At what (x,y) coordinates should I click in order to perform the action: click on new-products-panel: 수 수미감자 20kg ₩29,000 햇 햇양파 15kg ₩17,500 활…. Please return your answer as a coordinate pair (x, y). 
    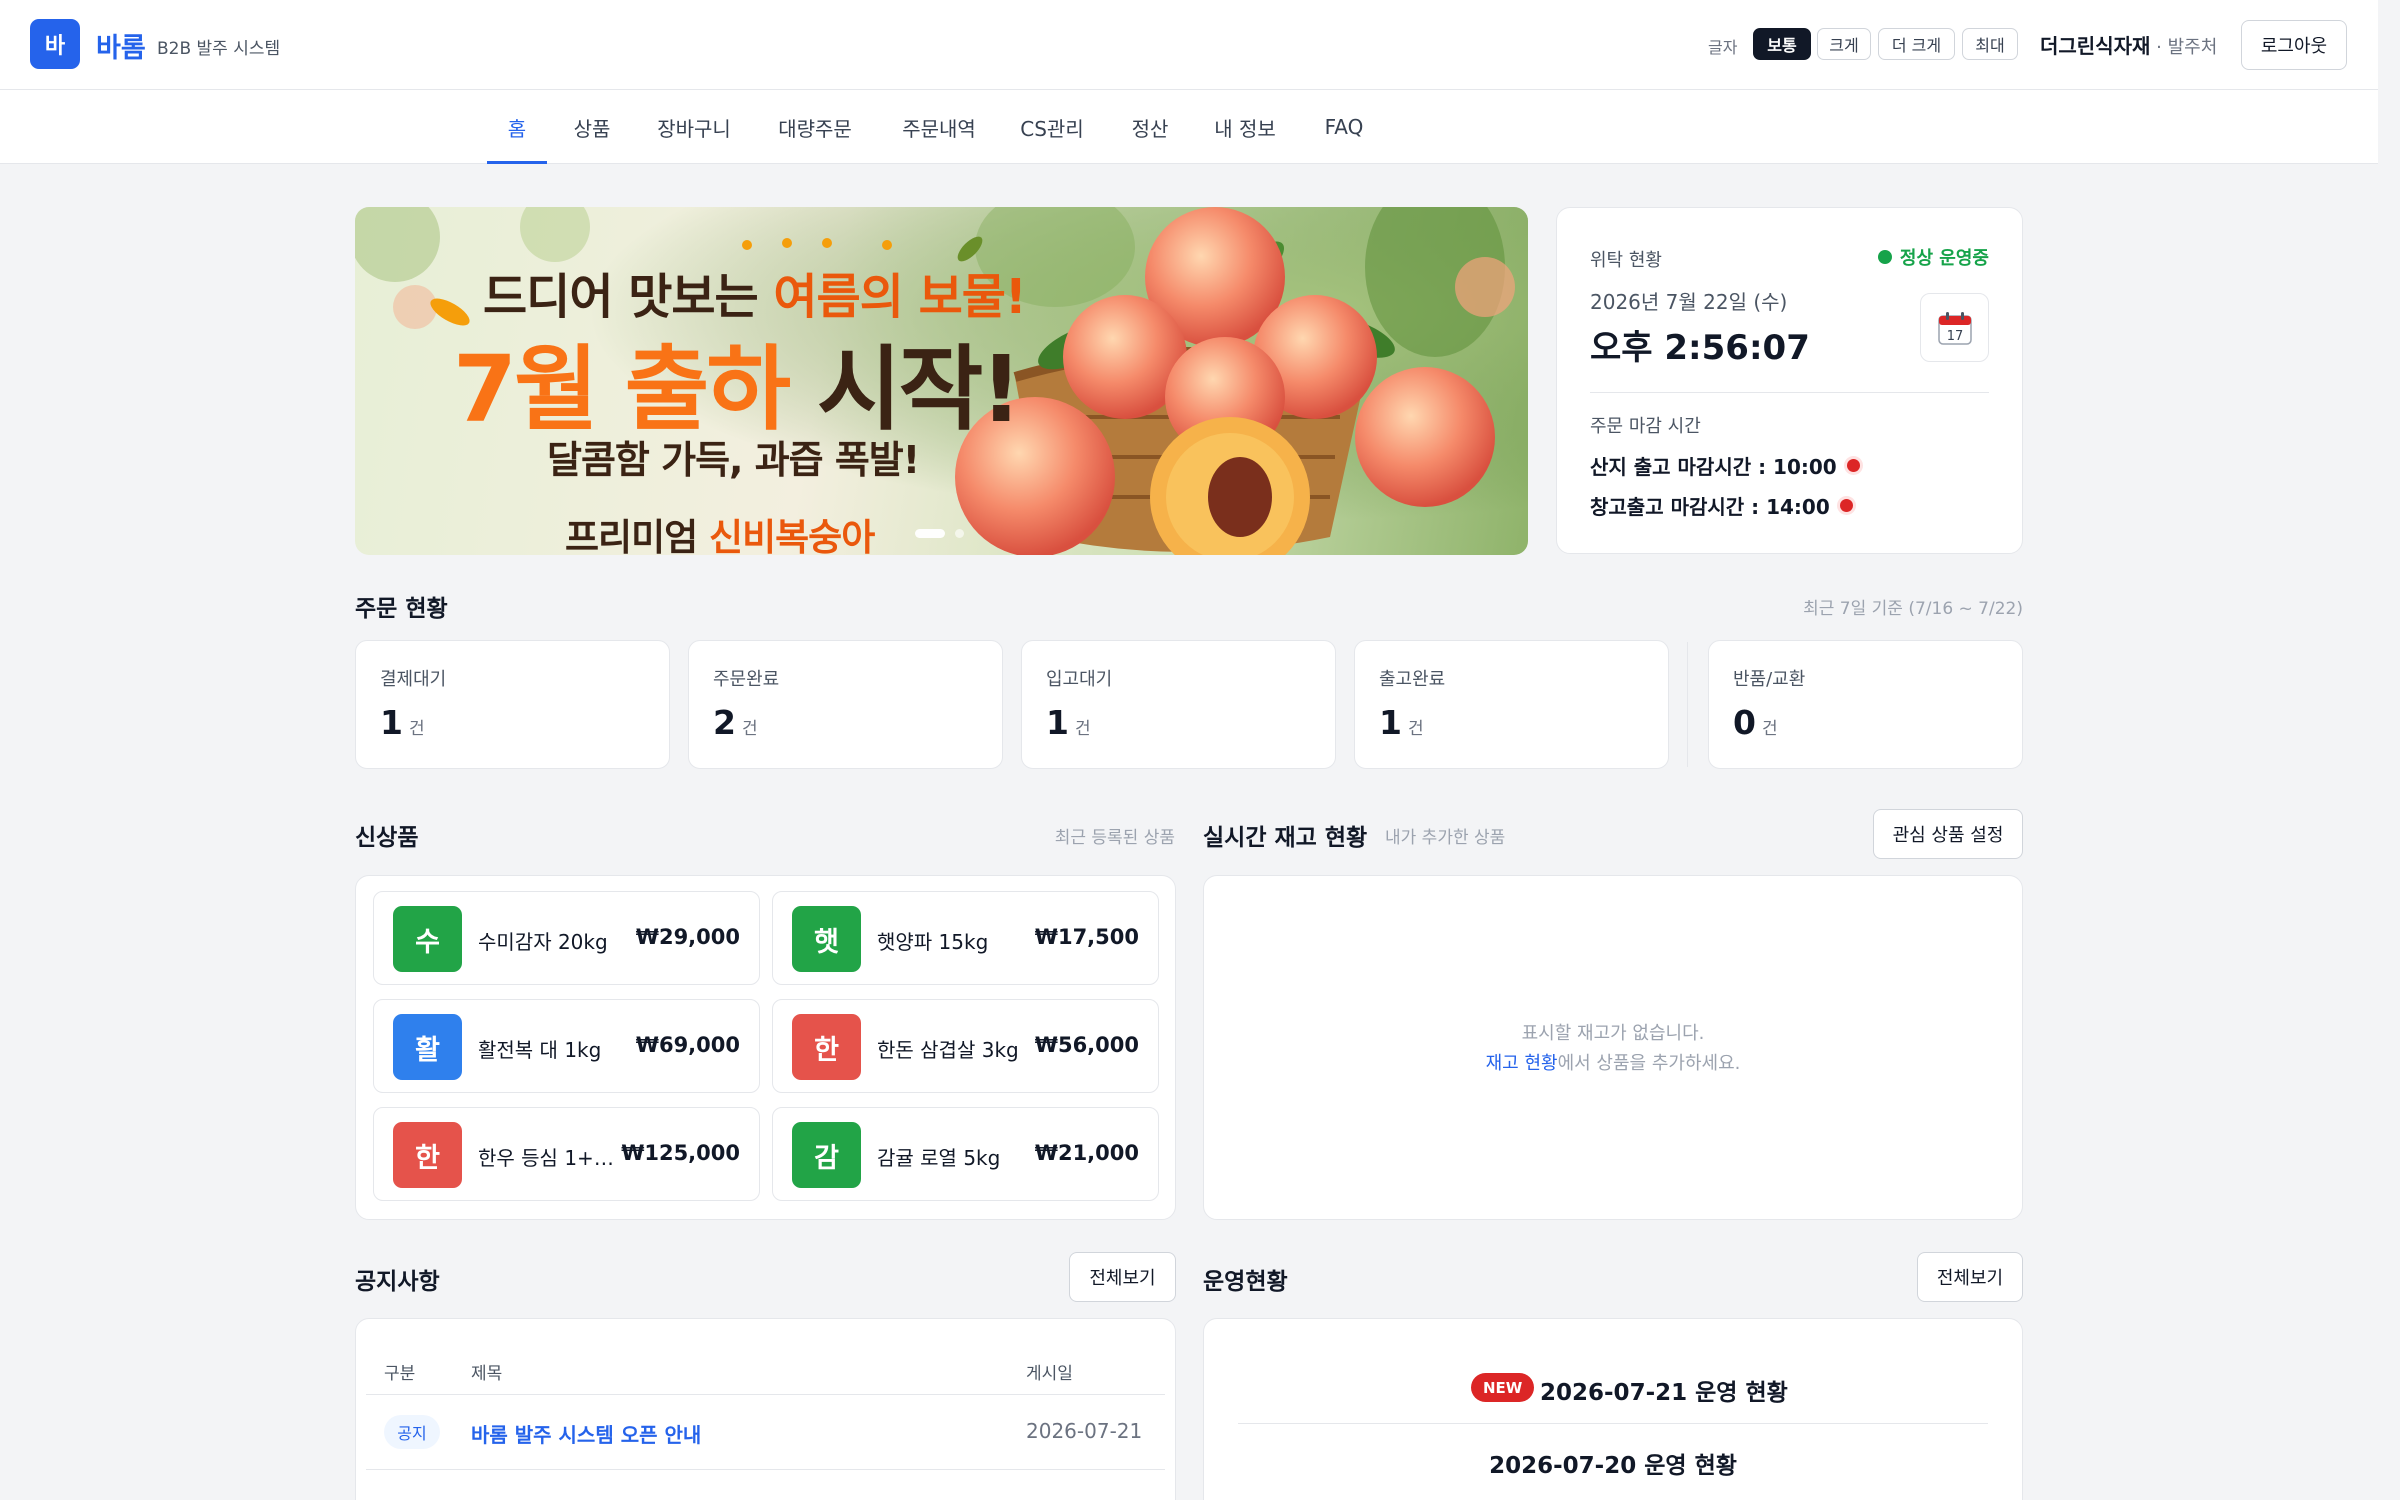
    Looking at the image, I should click on (765, 1047).